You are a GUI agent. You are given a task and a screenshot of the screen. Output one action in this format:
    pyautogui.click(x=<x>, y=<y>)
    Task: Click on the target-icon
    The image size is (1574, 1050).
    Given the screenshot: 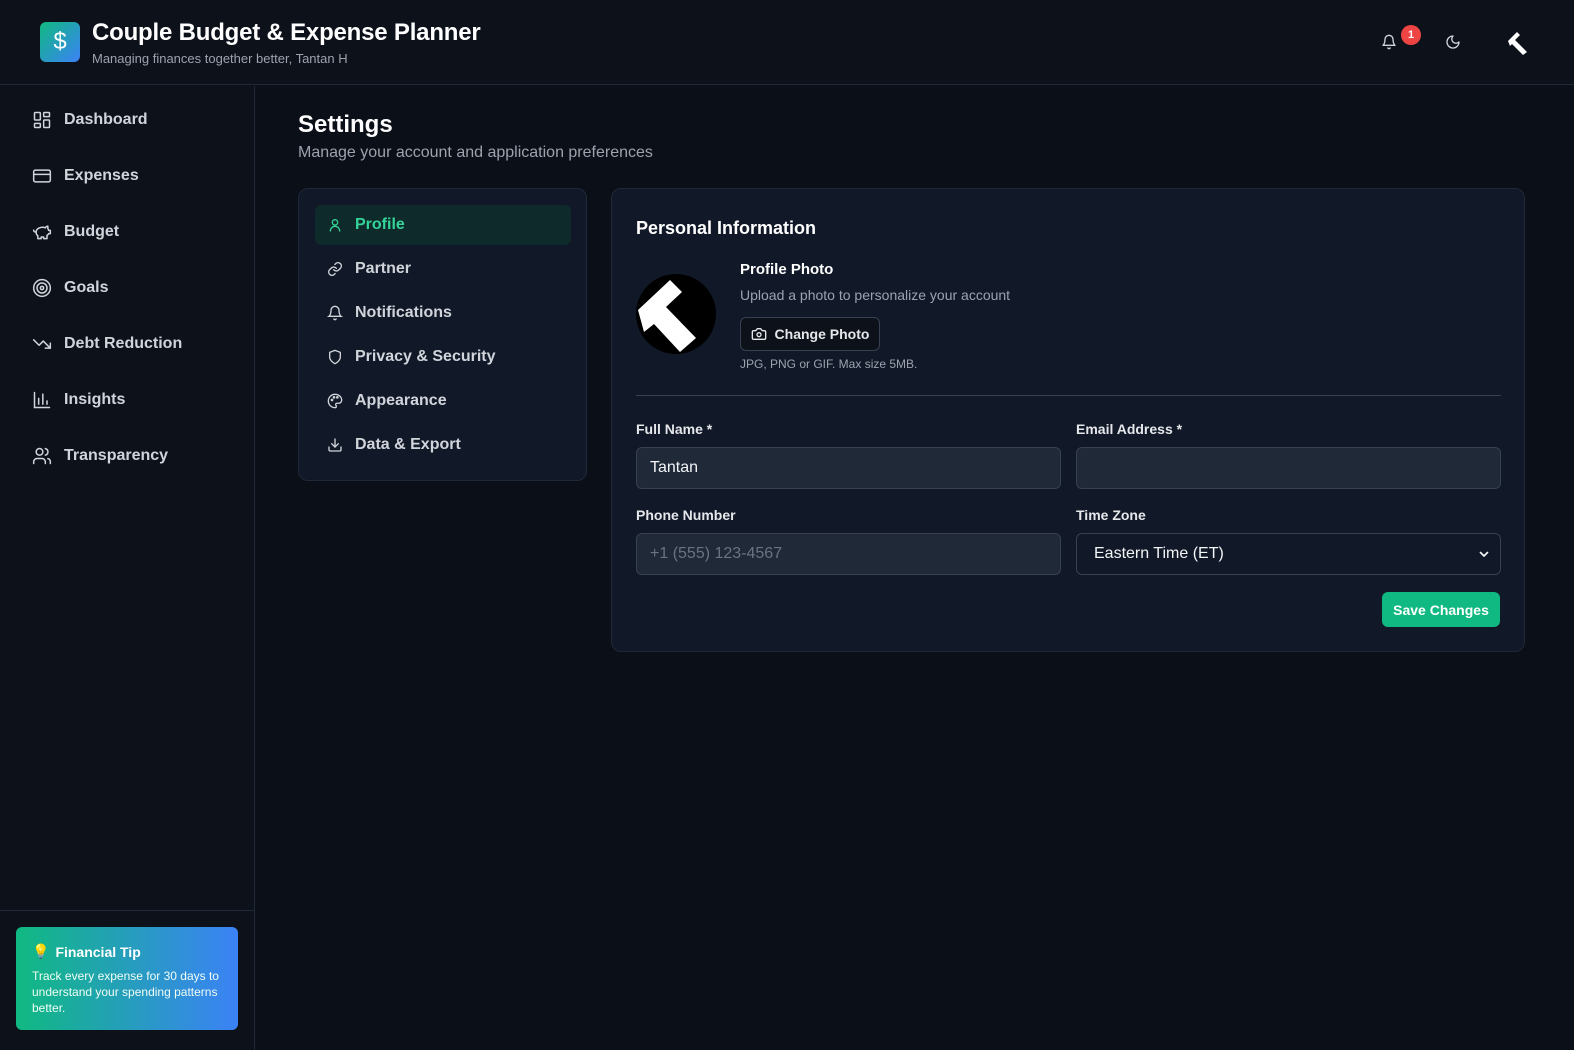 What is the action you would take?
    pyautogui.click(x=42, y=288)
    